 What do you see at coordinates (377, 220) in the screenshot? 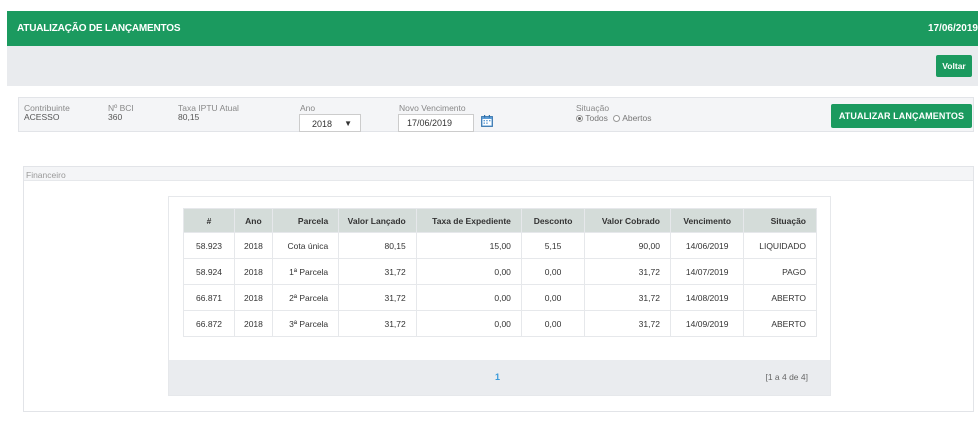
I see `column-header: Valor Lançado` at bounding box center [377, 220].